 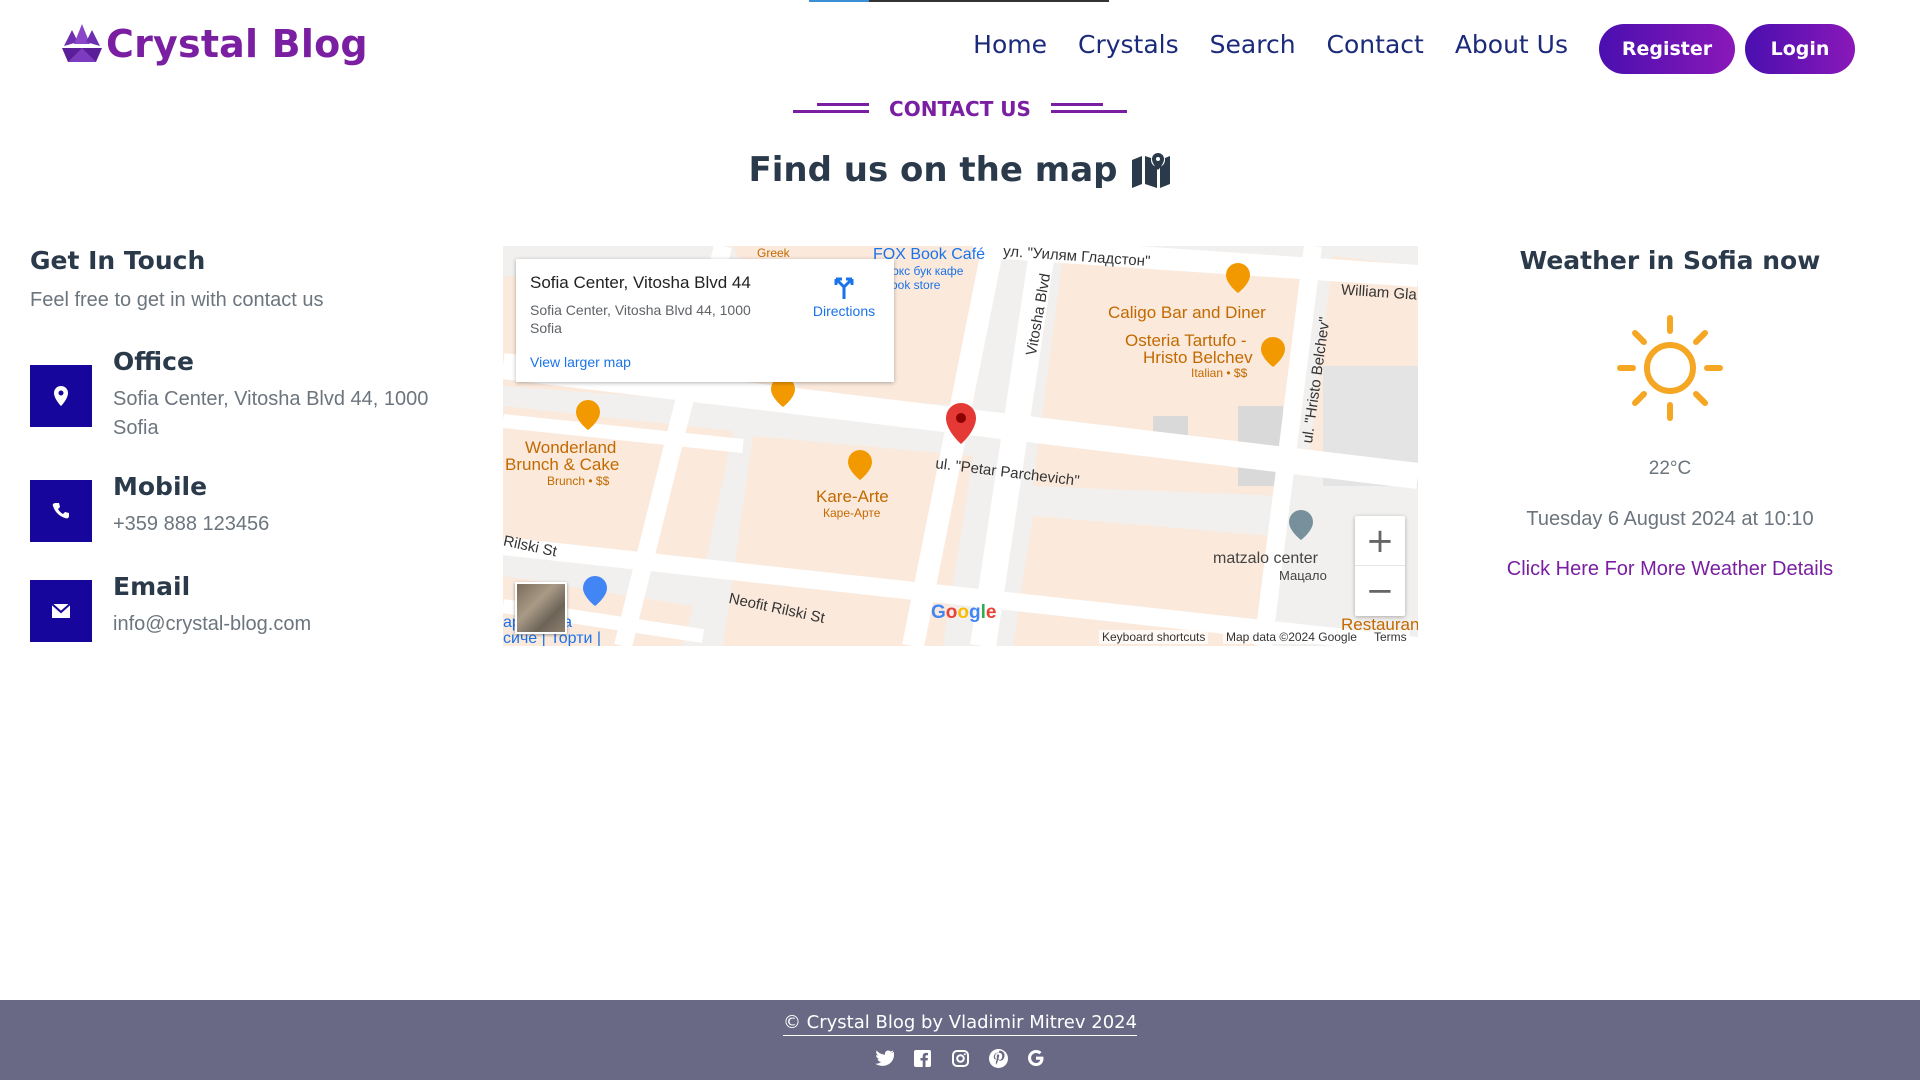 I want to click on nav-home: Home, so click(x=1010, y=44).